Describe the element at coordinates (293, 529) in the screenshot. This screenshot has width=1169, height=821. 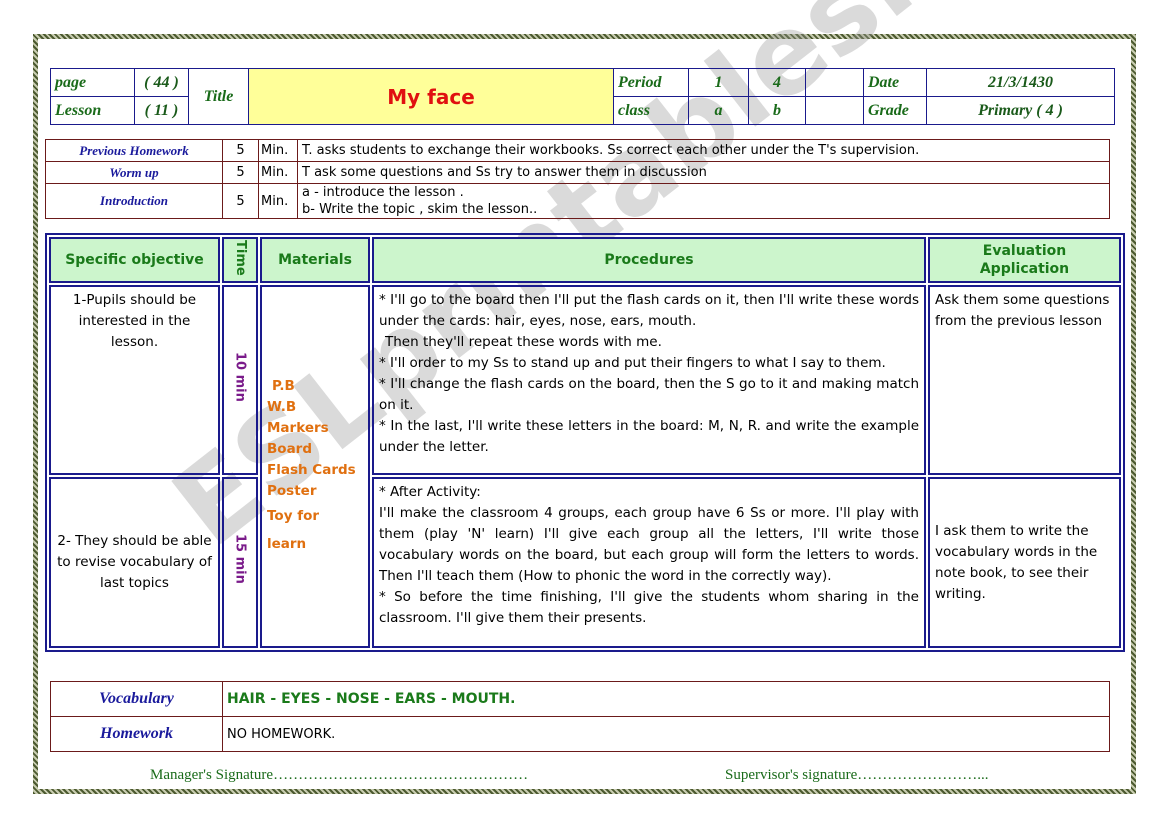
I see `material-item: Toy for learn` at that location.